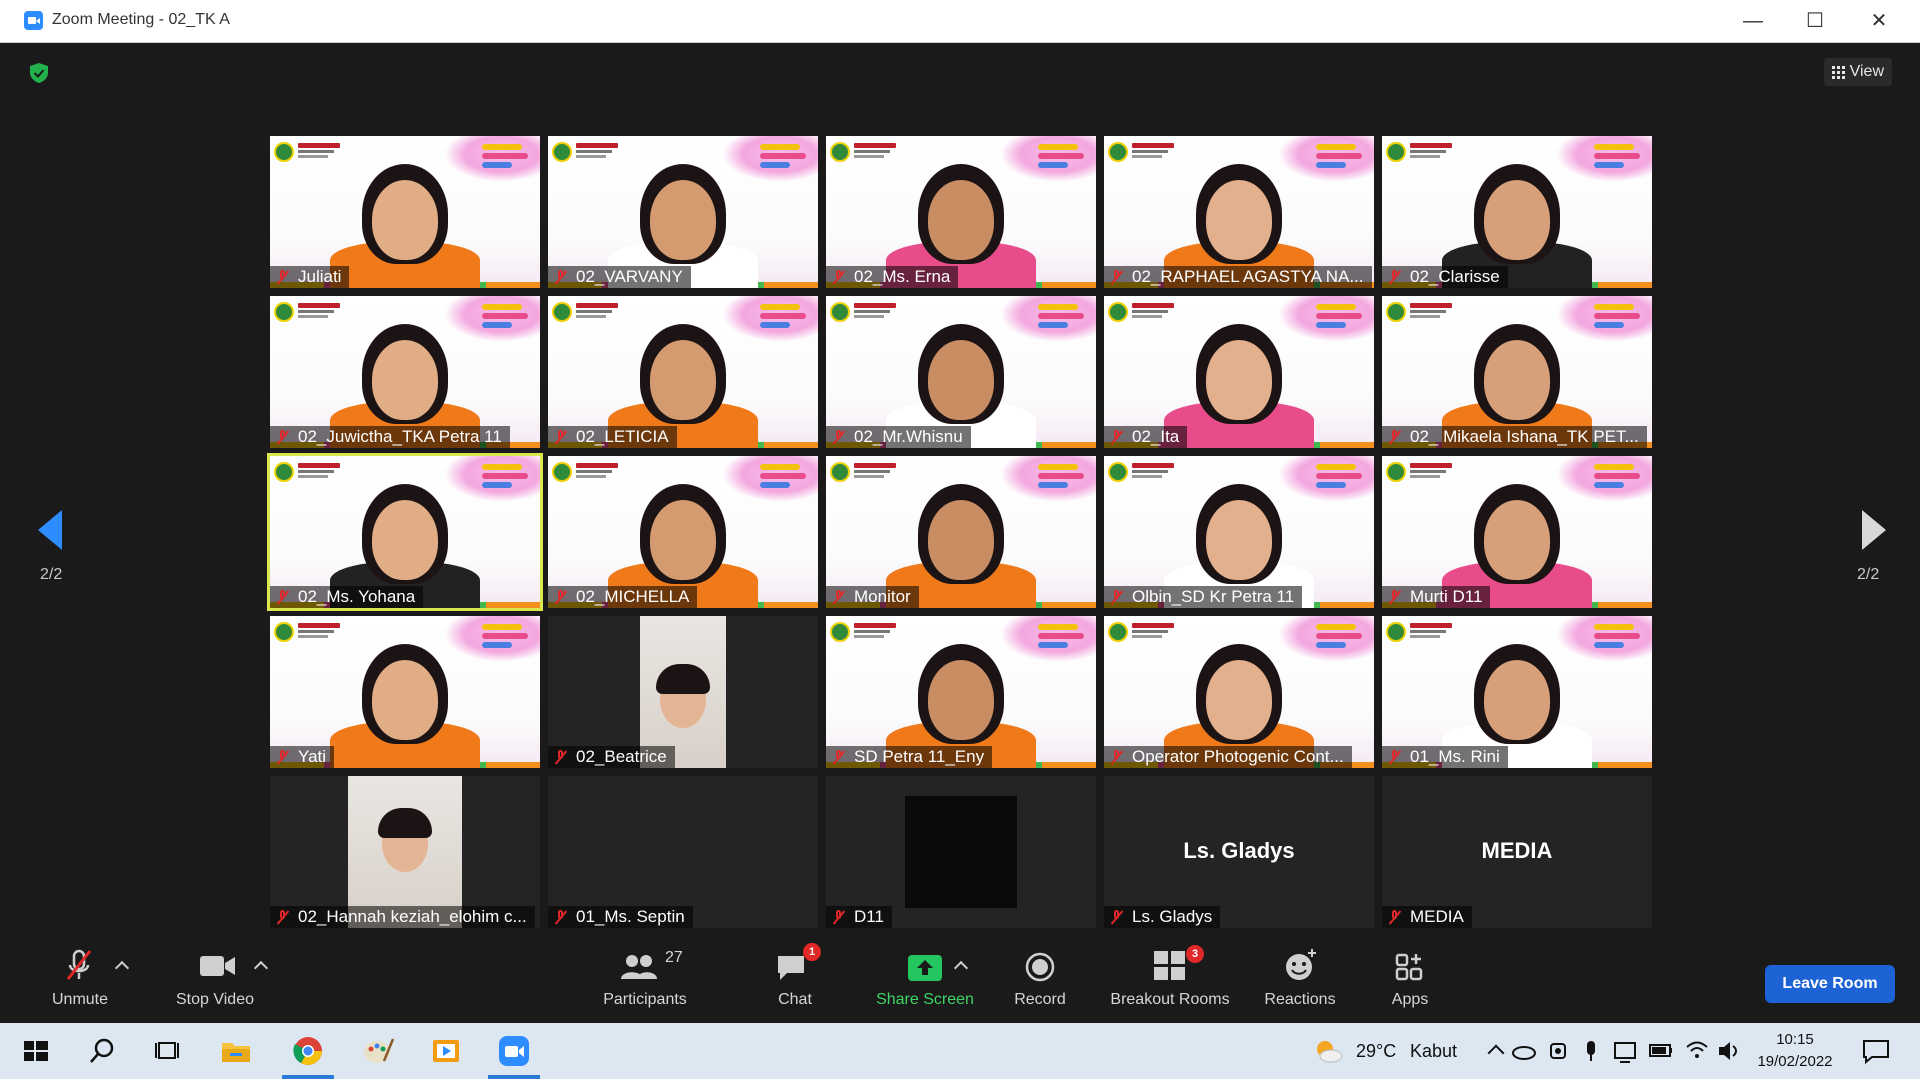  I want to click on participant-name-label: 01_Ms. Rini, so click(1445, 757).